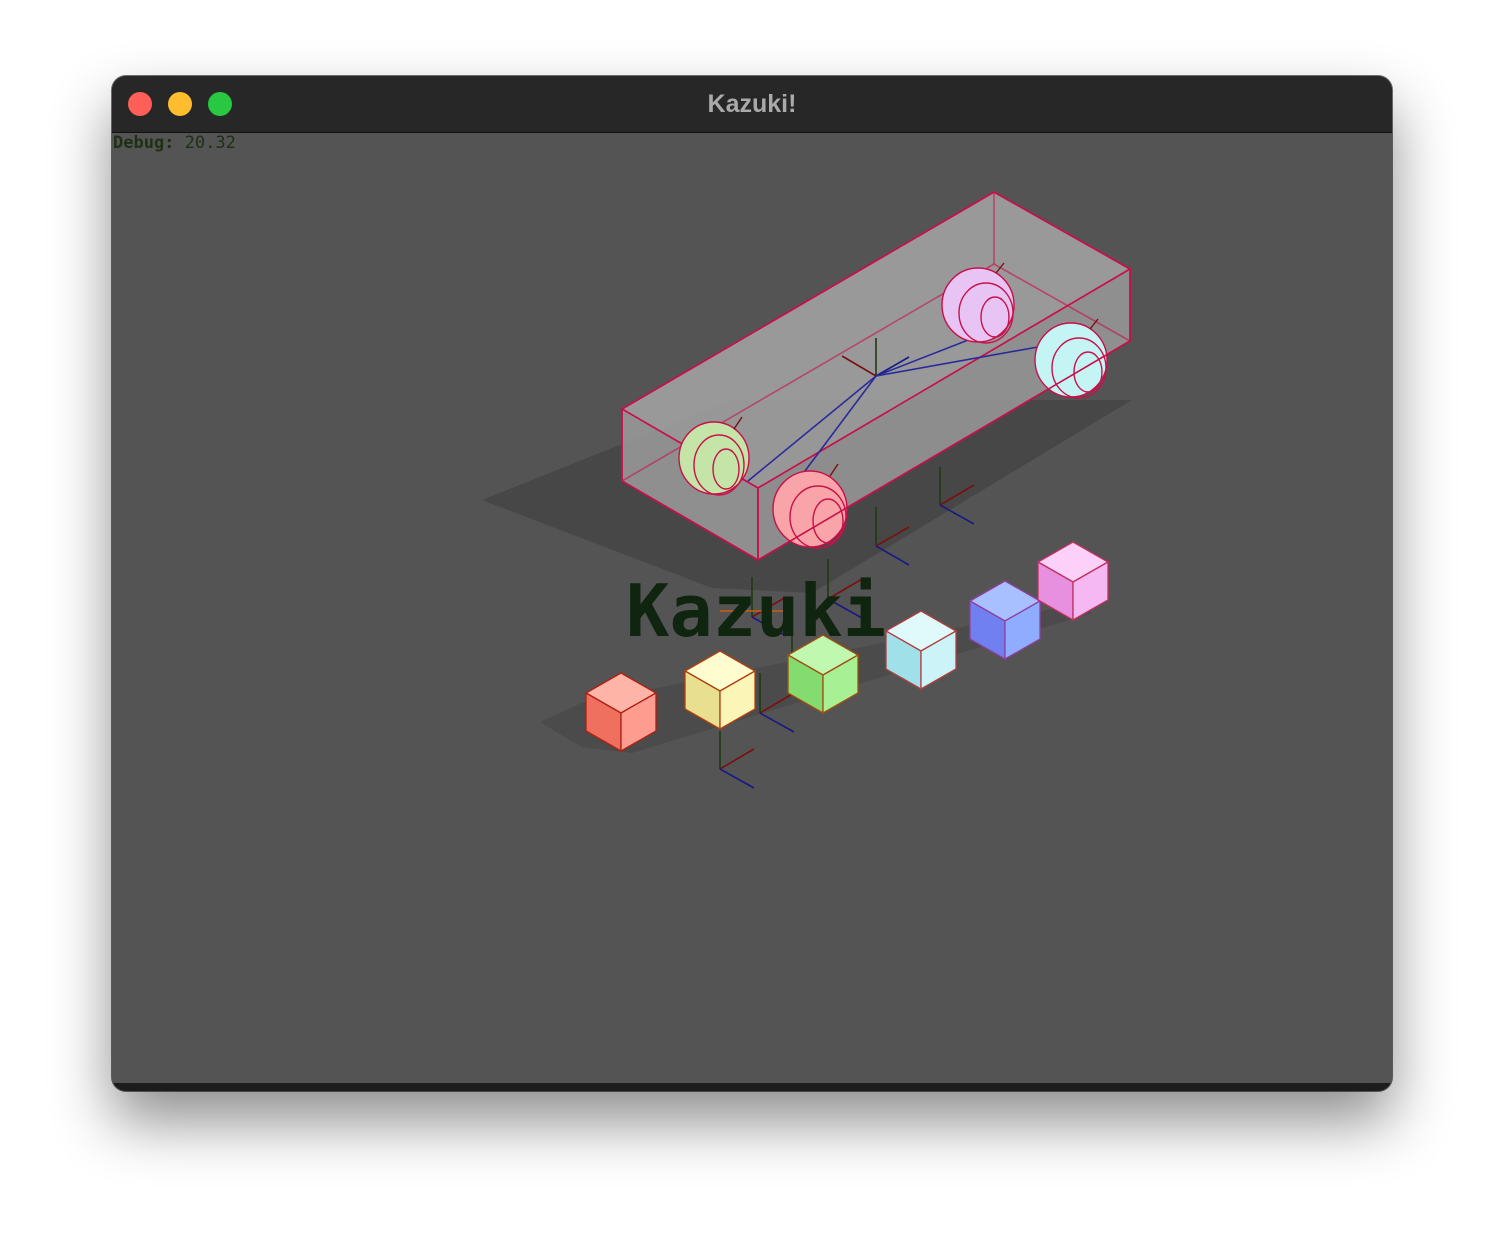 The height and width of the screenshot is (1240, 1504). Describe the element at coordinates (752, 1087) in the screenshot. I see `window-bottom-edge` at that location.